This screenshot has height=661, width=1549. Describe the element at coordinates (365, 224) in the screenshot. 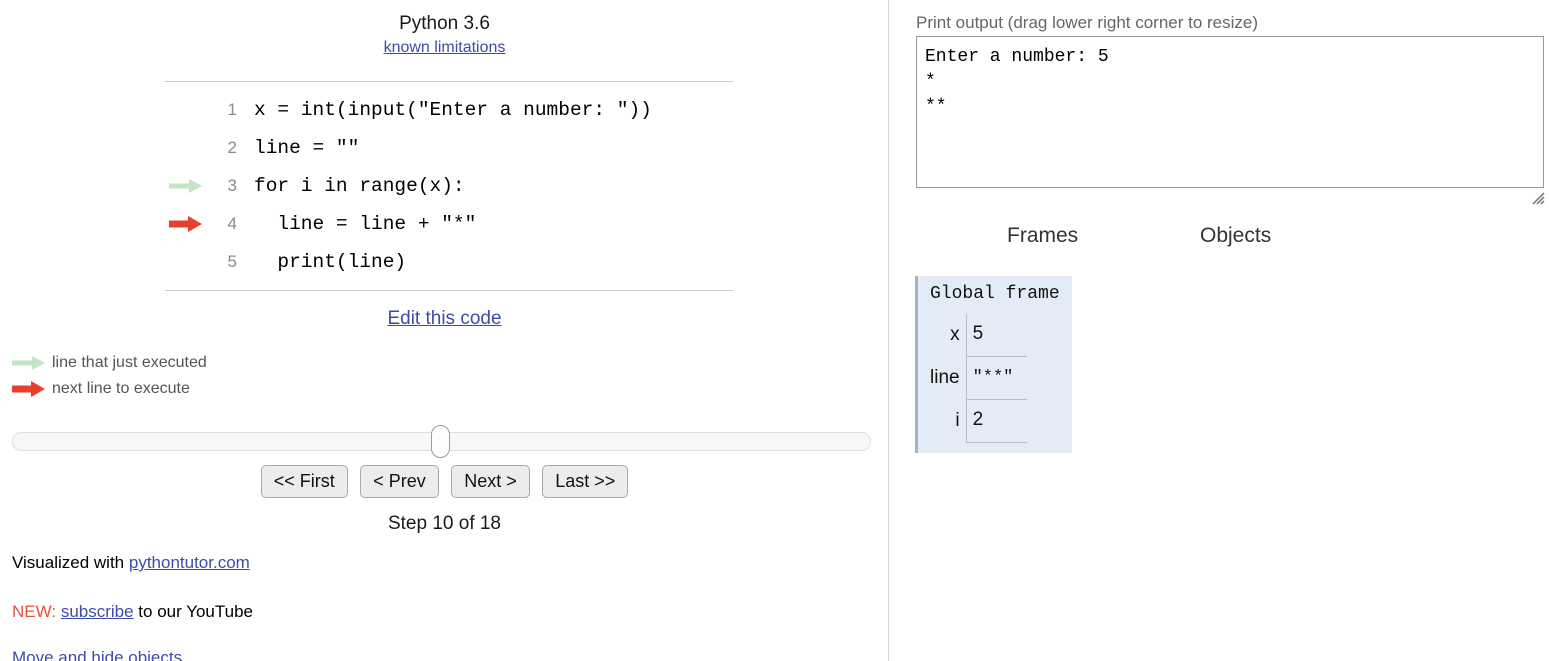

I see `code-line-text: line = line + "*"` at that location.